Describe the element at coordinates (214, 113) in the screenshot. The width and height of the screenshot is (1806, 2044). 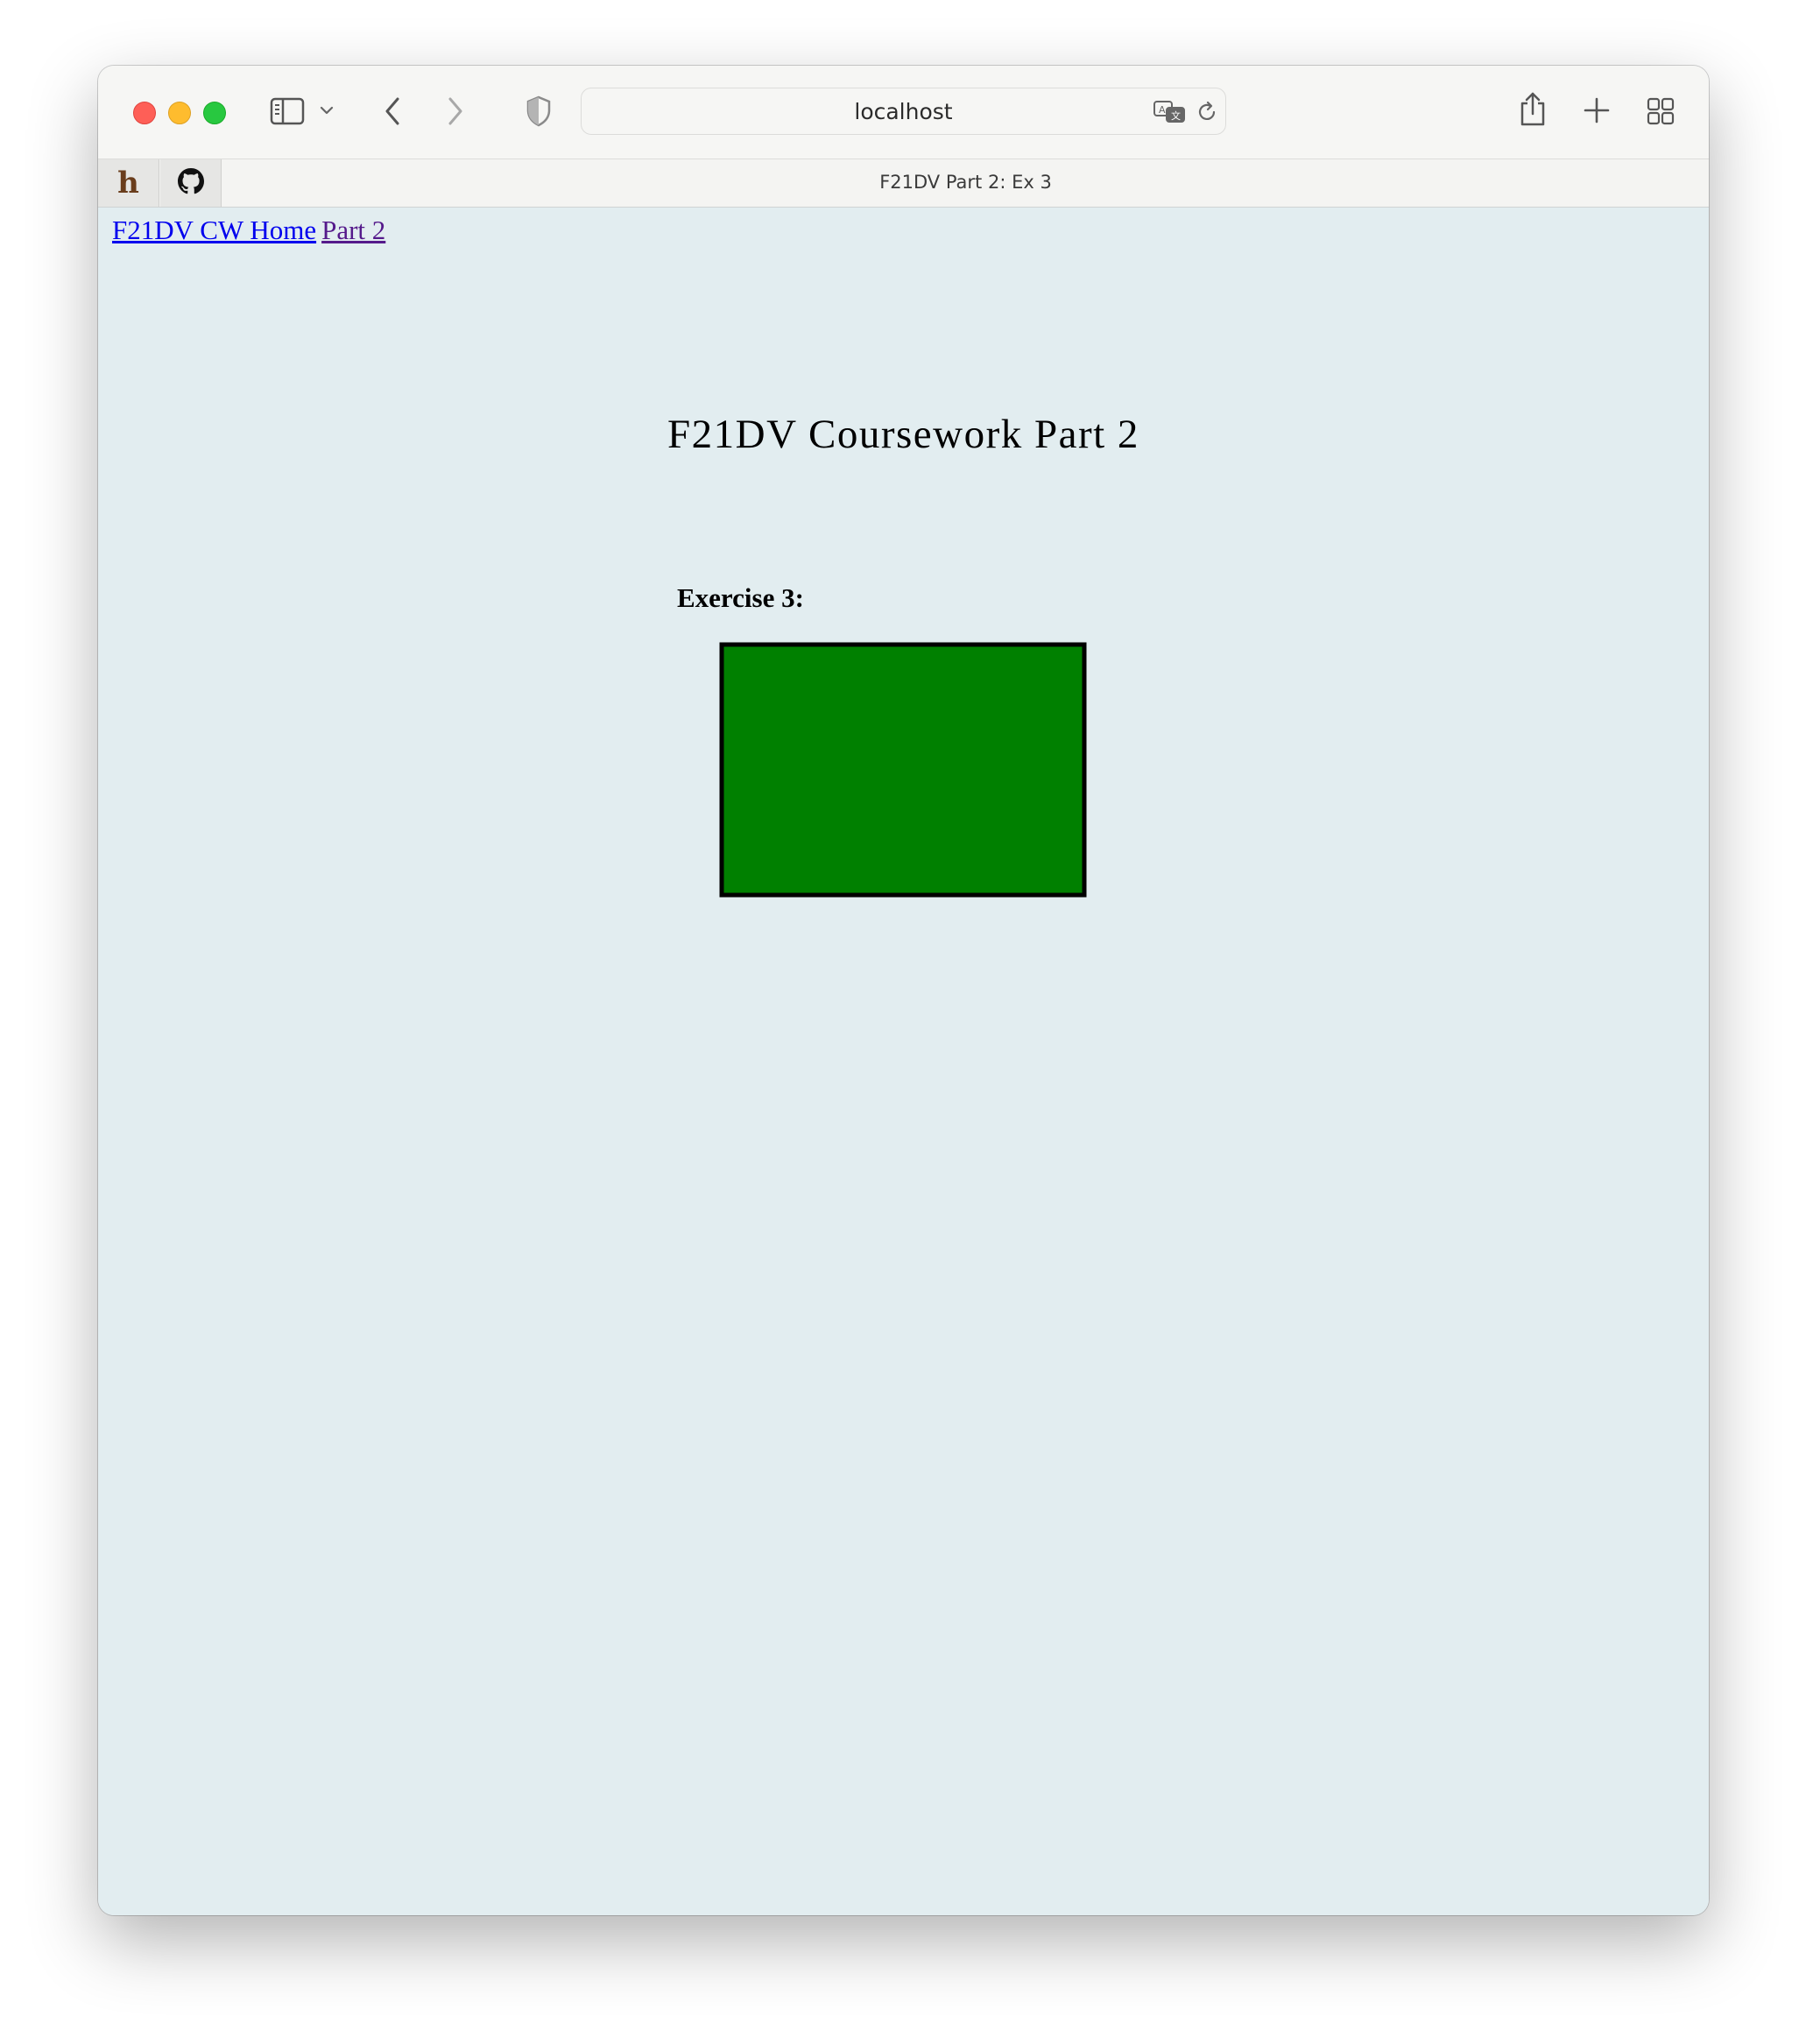
I see `zoom-window-button` at that location.